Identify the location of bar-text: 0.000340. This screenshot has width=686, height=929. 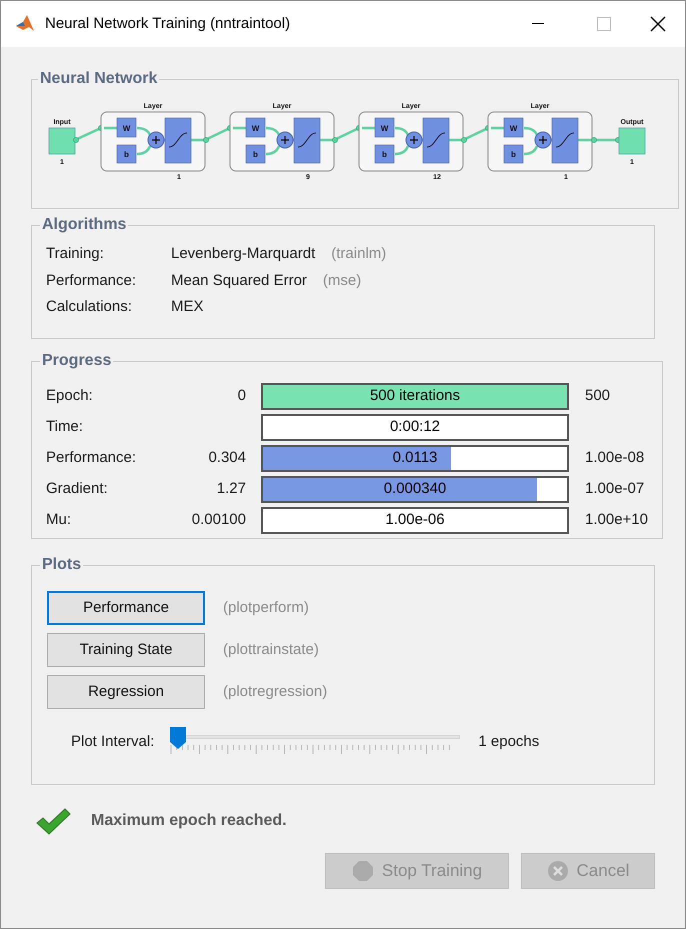
(415, 488).